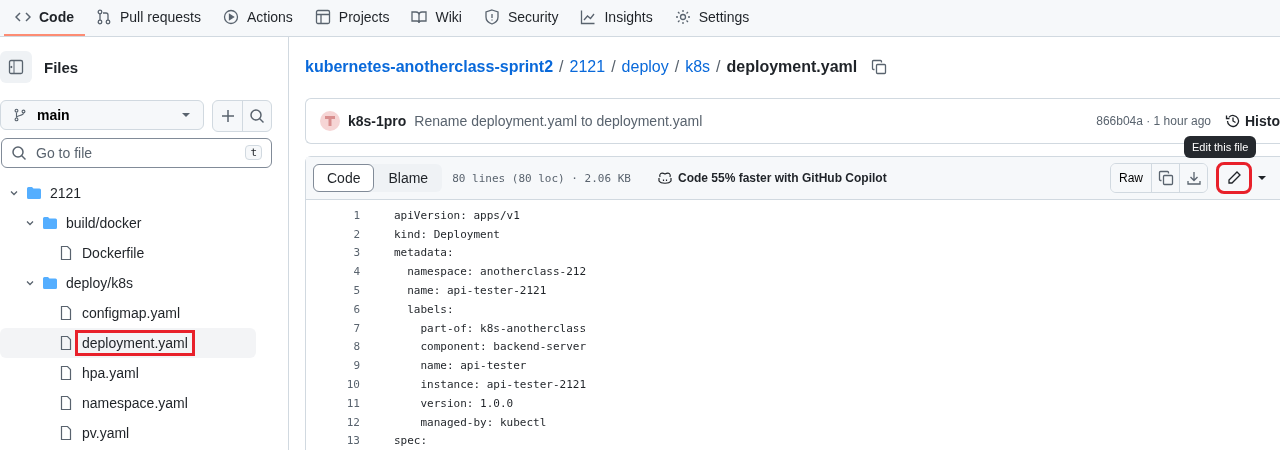 The width and height of the screenshot is (1280, 450). I want to click on tree-item: 2121, so click(128, 193).